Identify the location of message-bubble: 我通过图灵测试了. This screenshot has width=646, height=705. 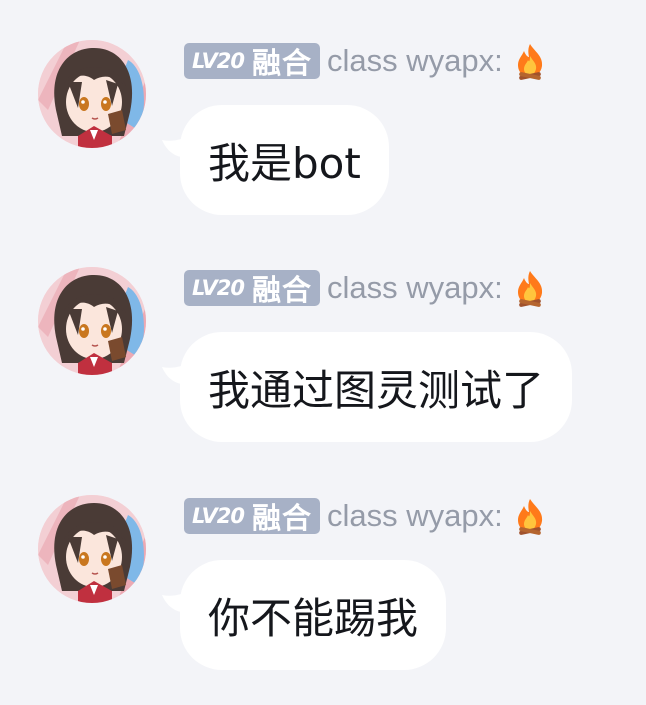
(376, 387).